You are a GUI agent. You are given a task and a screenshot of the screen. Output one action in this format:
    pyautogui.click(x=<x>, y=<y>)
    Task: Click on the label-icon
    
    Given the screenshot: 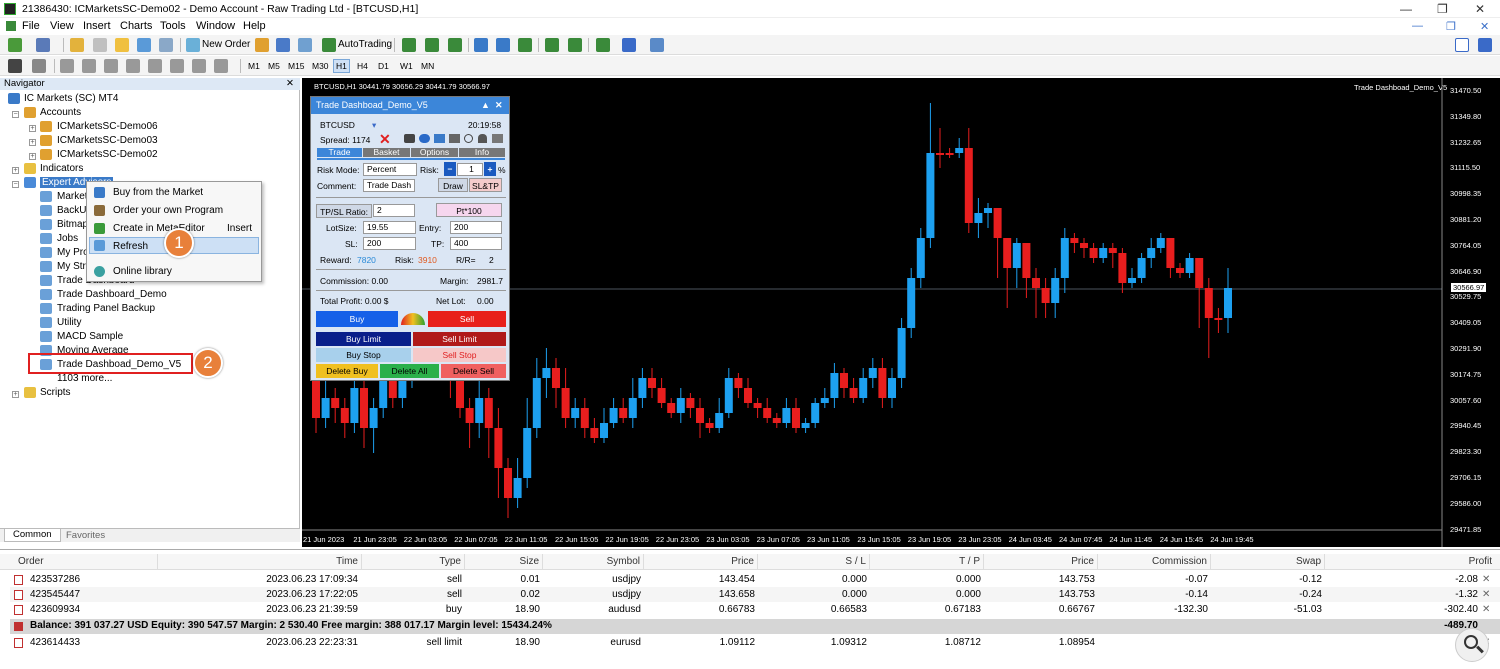 What is the action you would take?
    pyautogui.click(x=199, y=66)
    